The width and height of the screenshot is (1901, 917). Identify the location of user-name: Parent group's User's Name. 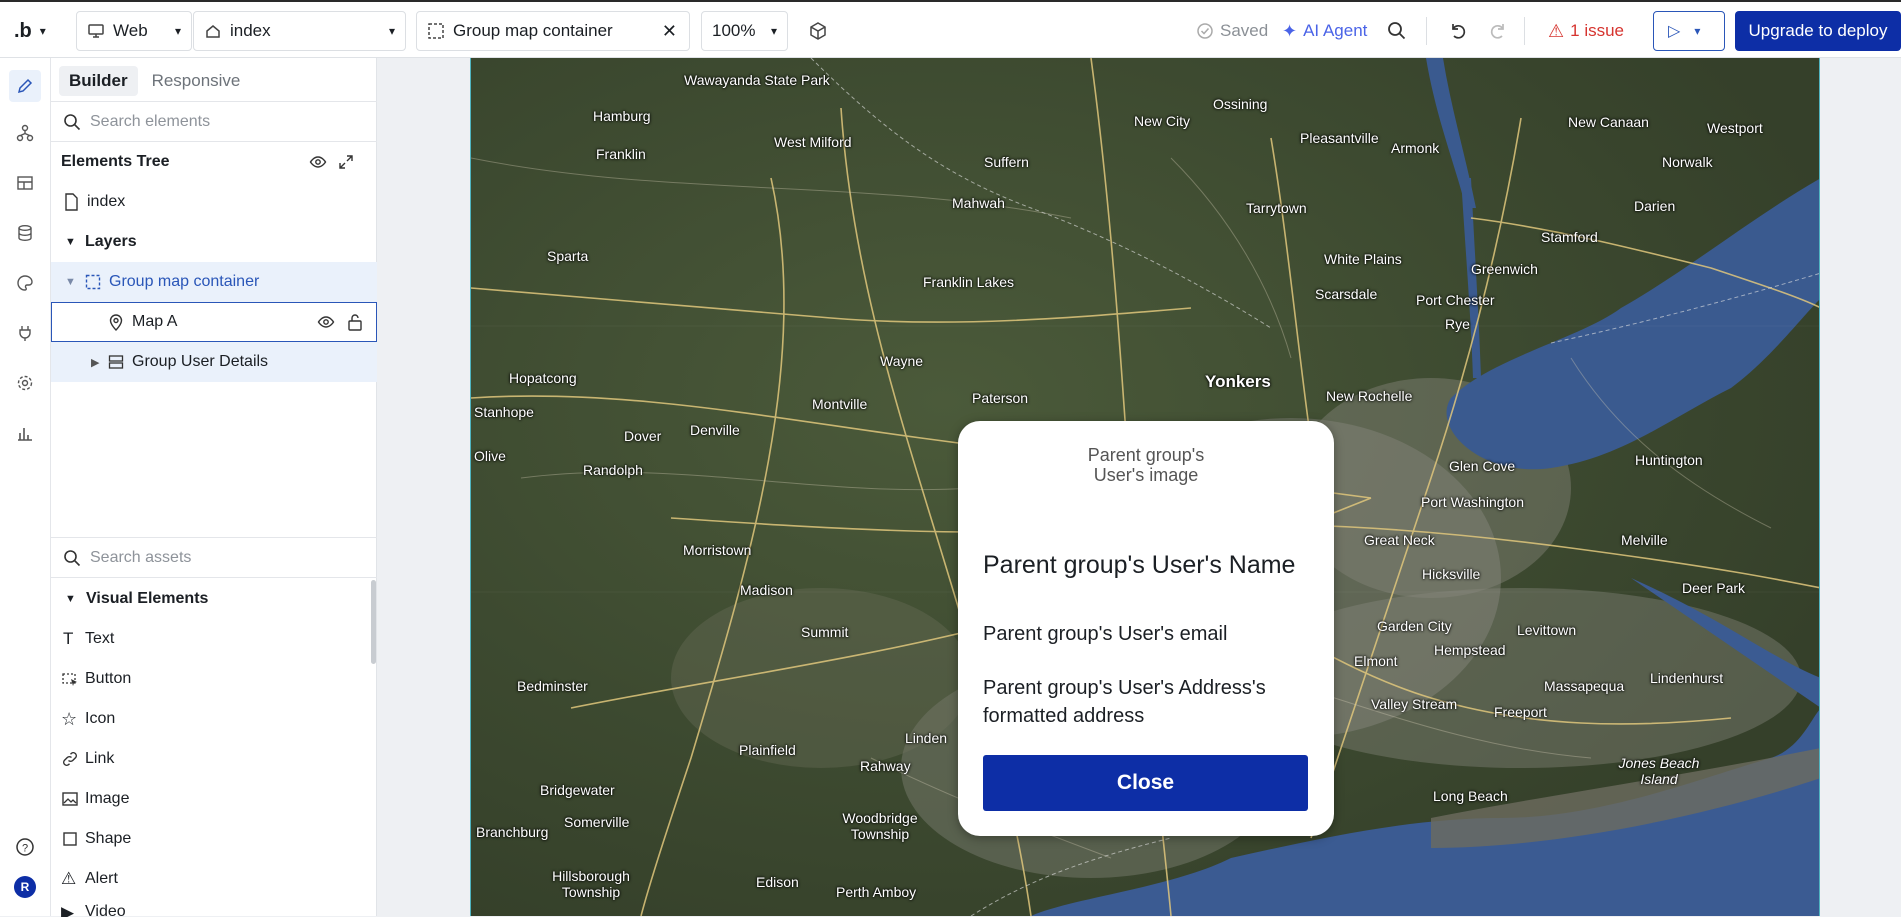
(1139, 565).